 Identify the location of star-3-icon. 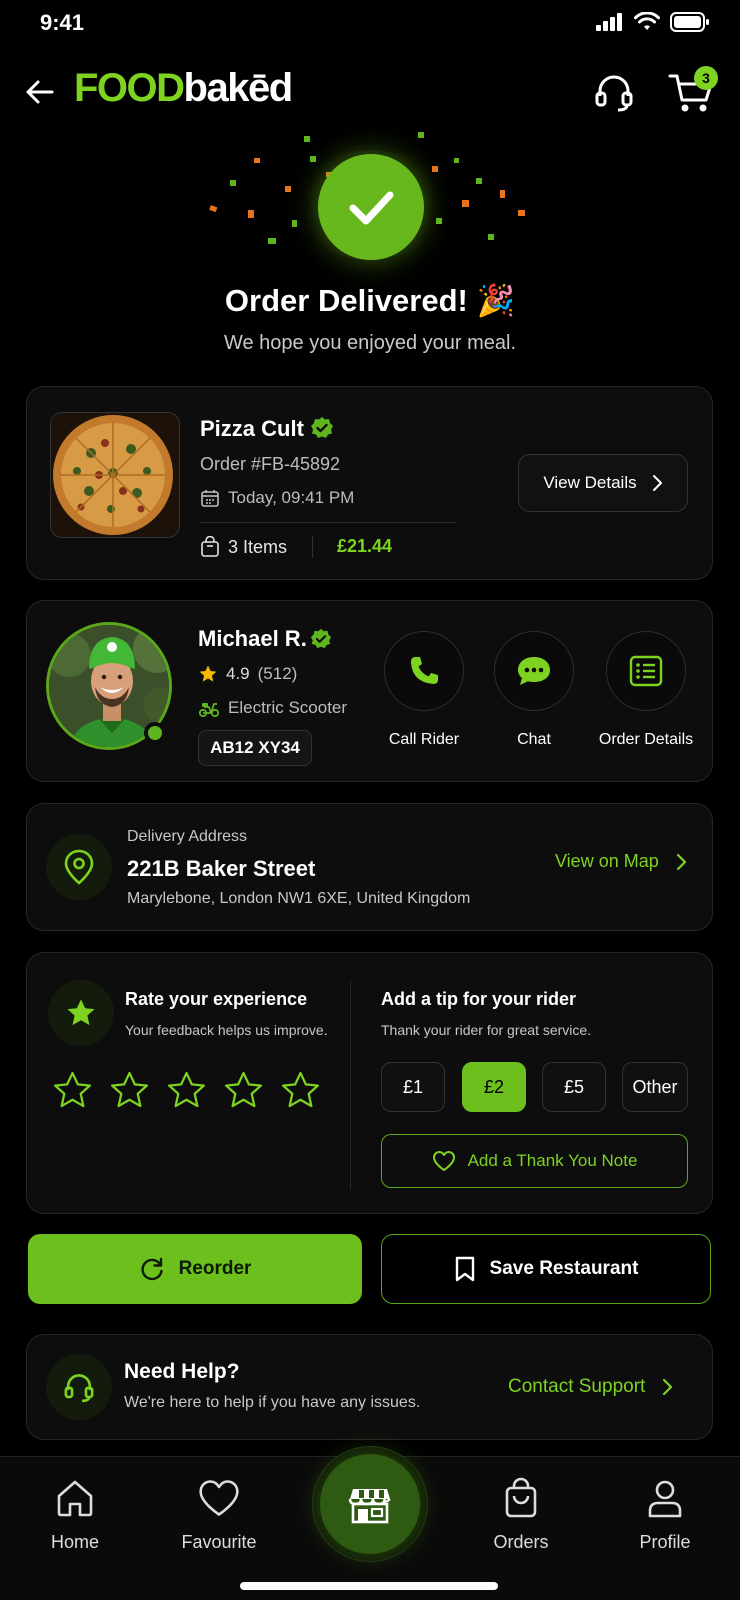
(186, 1090).